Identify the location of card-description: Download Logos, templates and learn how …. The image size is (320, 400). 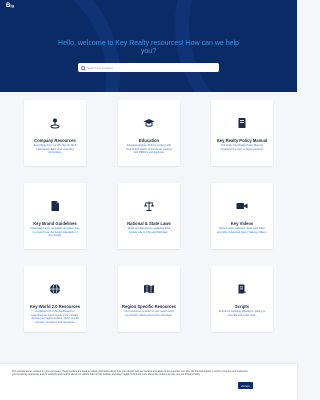
(55, 232).